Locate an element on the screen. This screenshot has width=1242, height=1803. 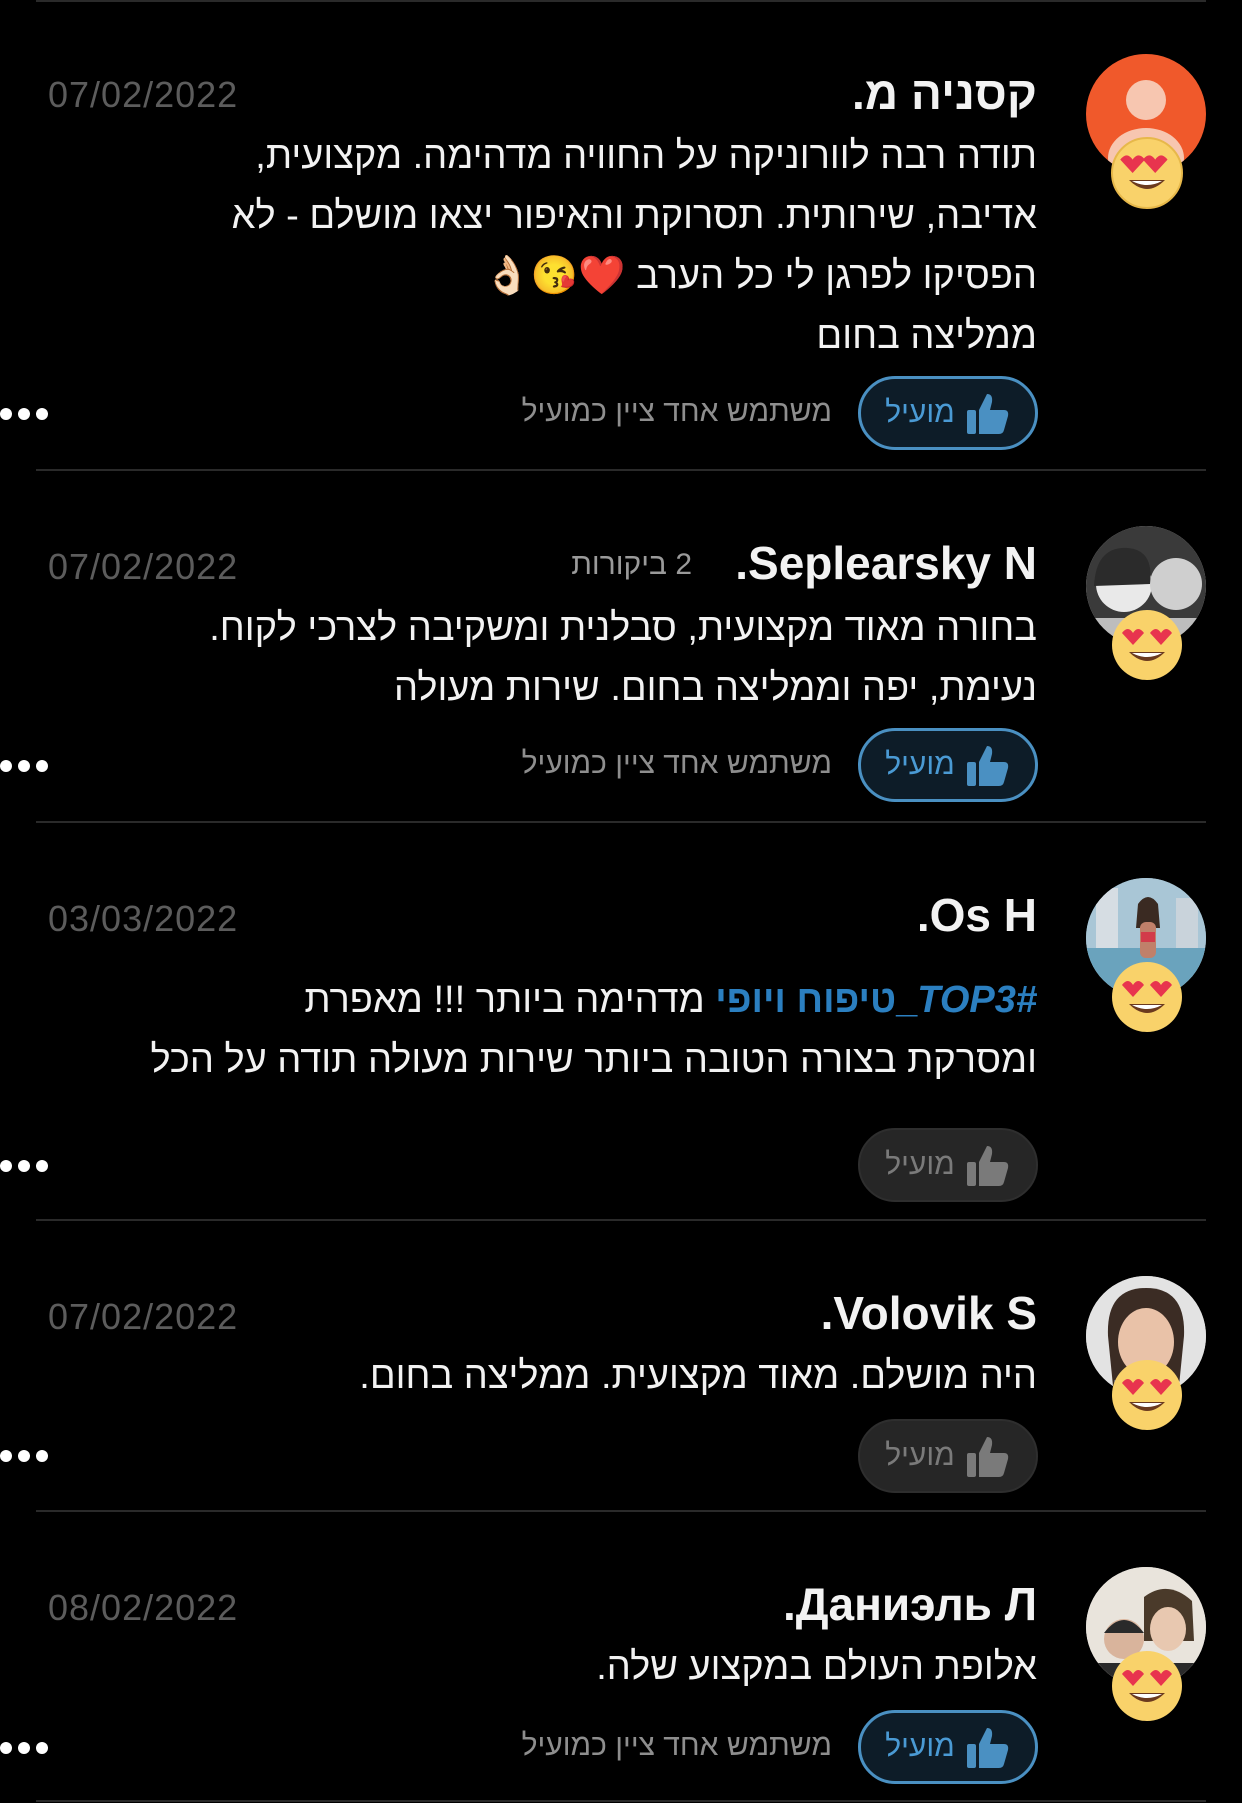
reviewer-name: Seplearsky N. is located at coordinates (886, 563).